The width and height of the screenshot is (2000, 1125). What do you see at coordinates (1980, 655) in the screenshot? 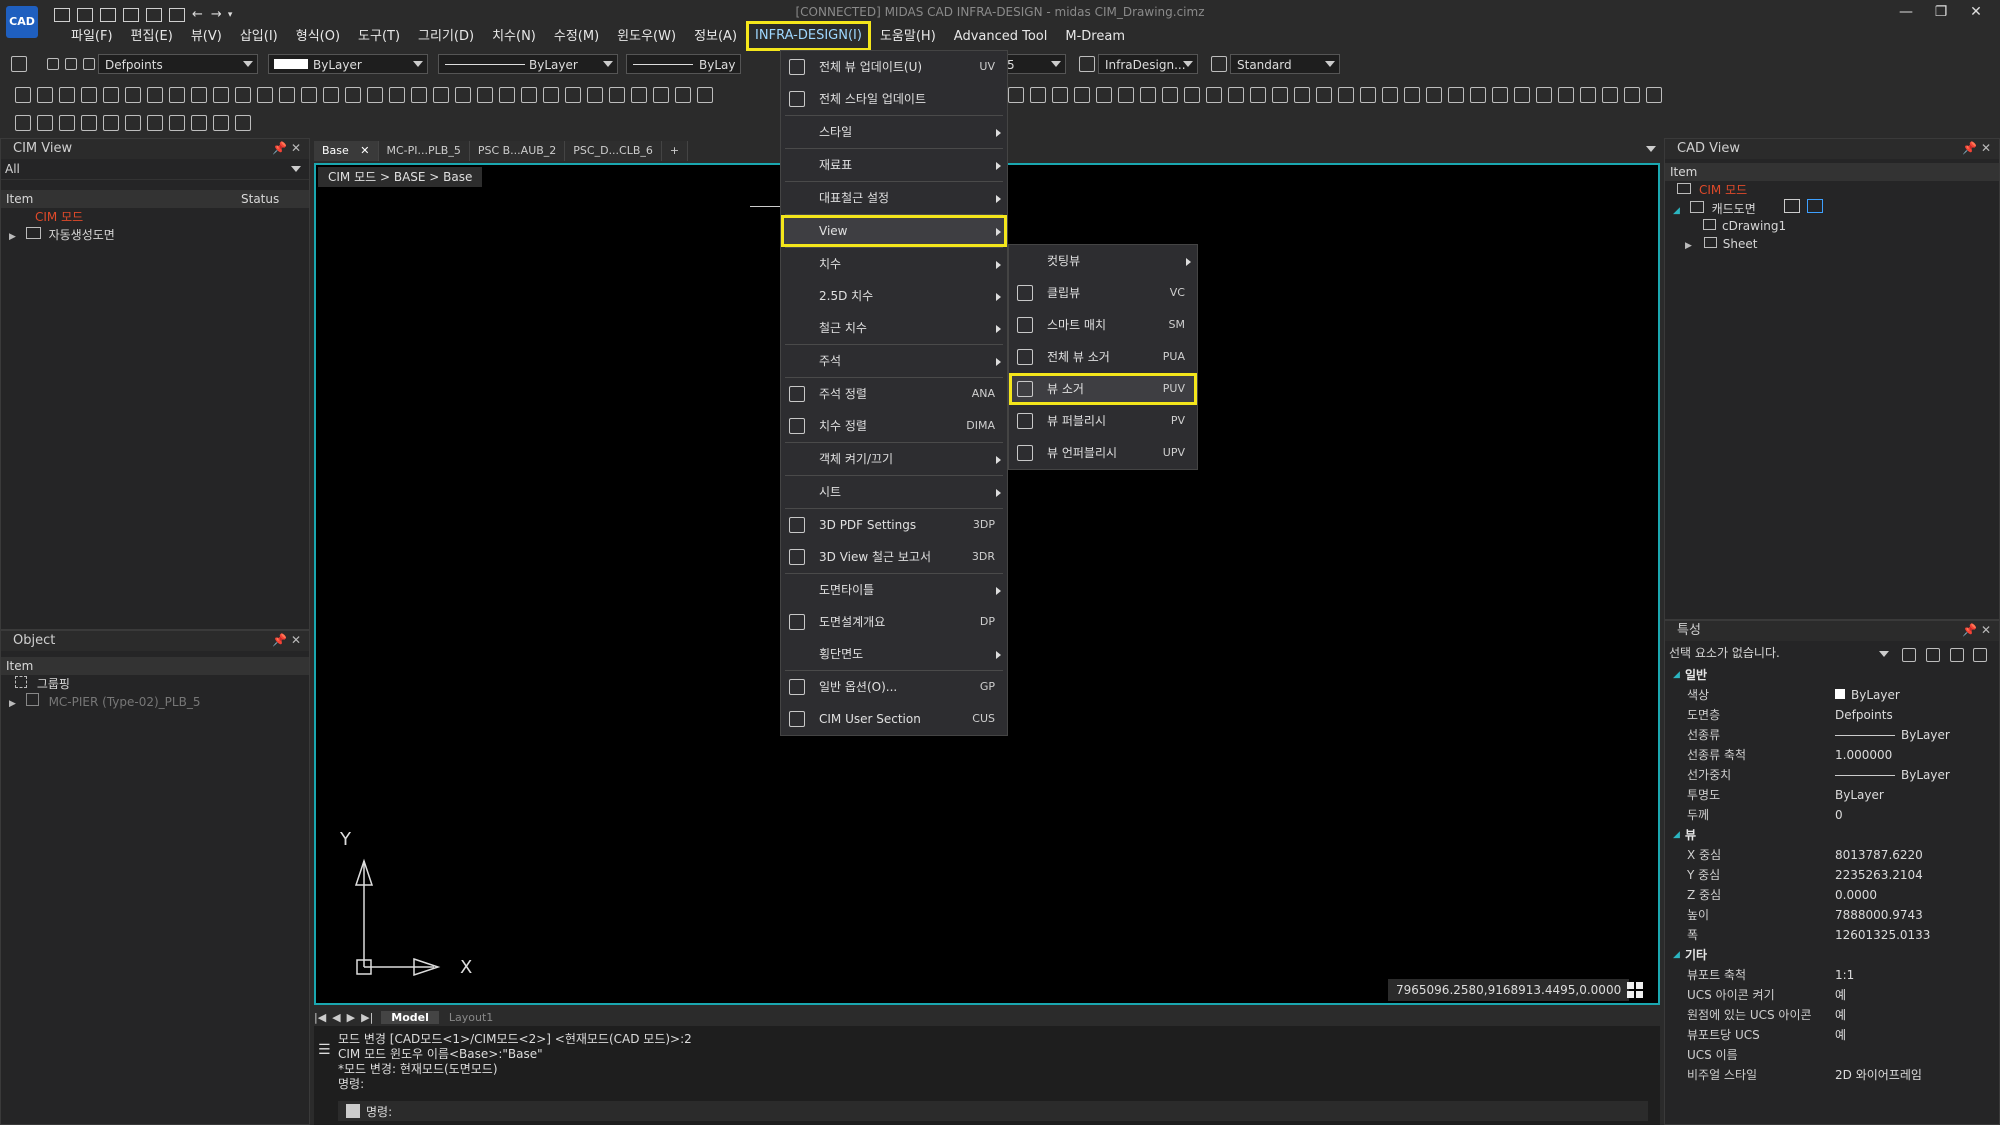
I see `pick-icon` at bounding box center [1980, 655].